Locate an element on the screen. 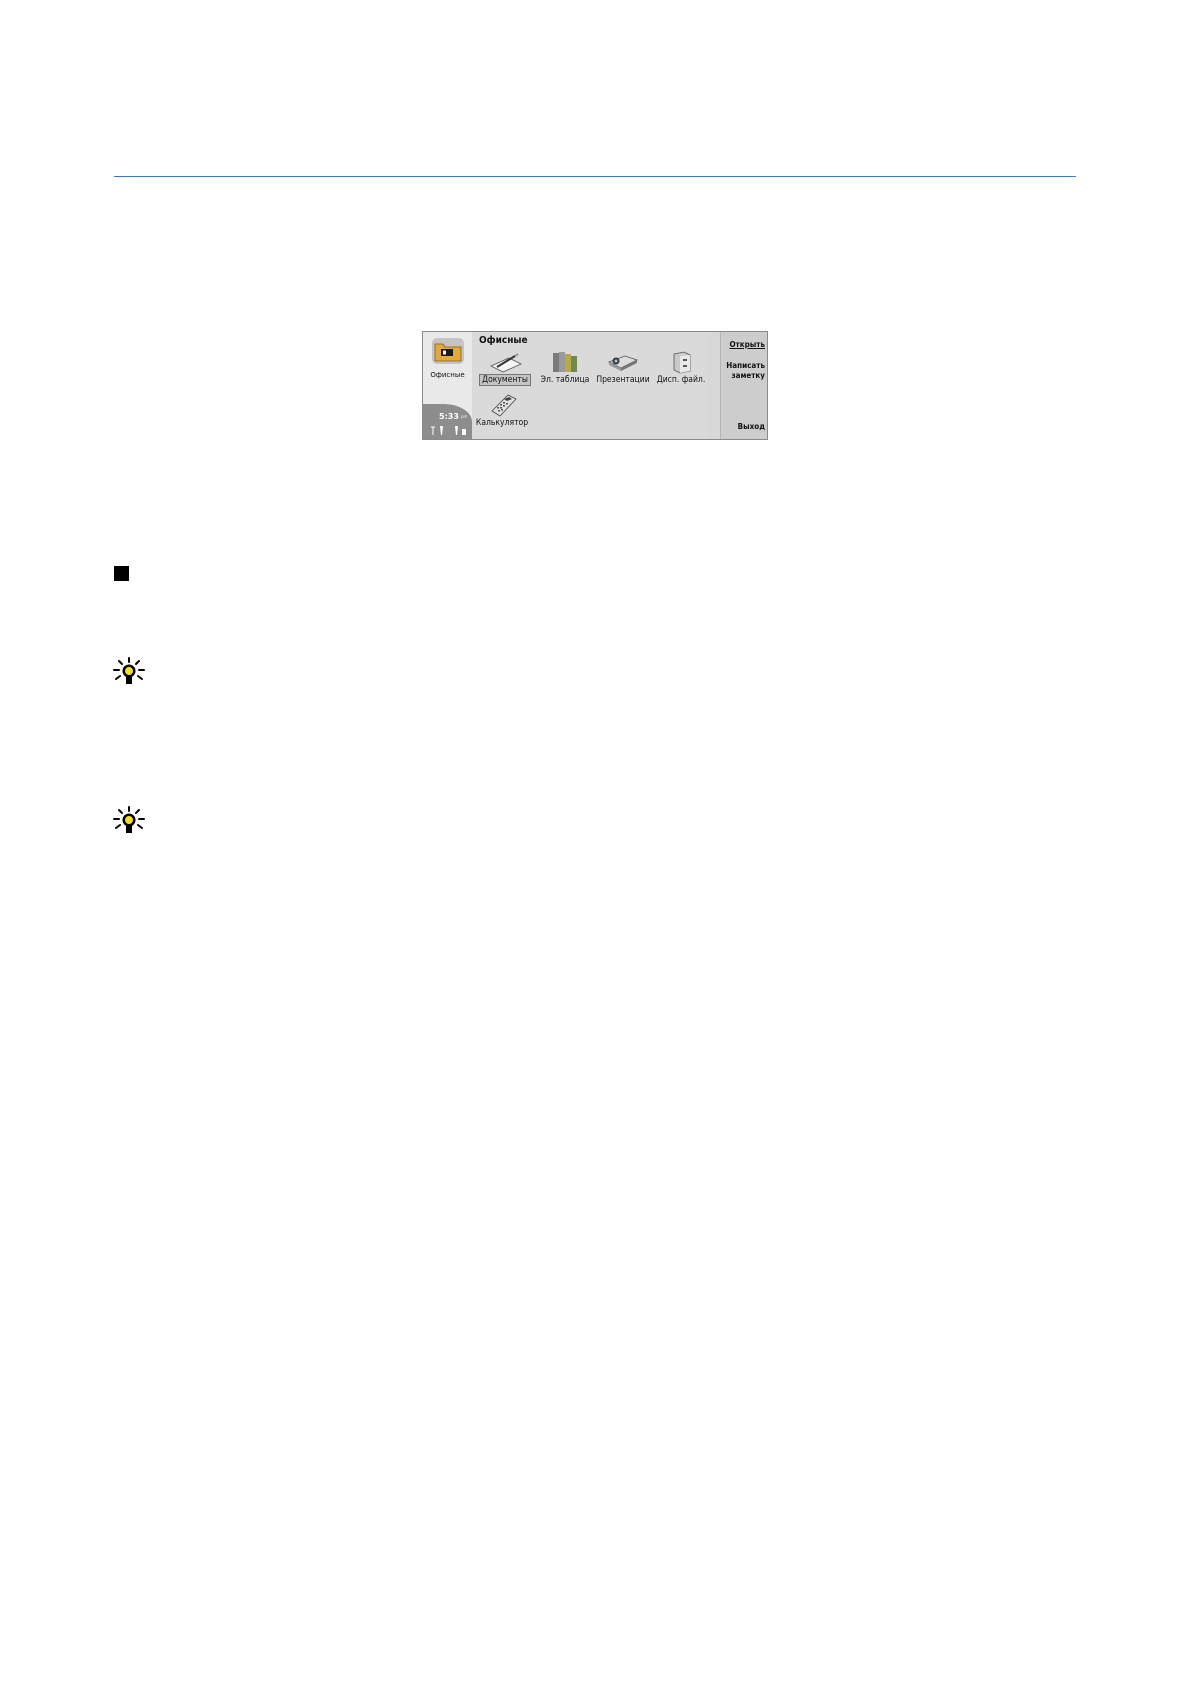 This screenshot has width=1190, height=1684. signal-battery-icon is located at coordinates (448, 430).